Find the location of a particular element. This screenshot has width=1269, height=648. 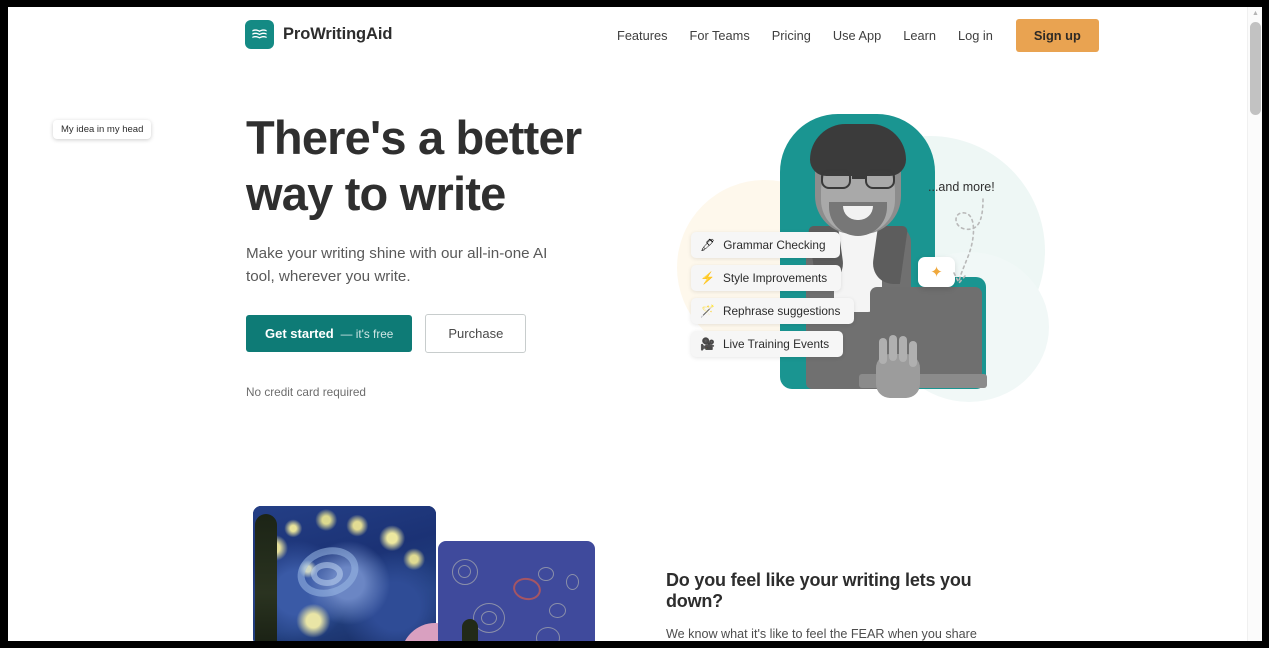

feature-card-style-improvements: ⚡ Style Improvements is located at coordinates (766, 278).